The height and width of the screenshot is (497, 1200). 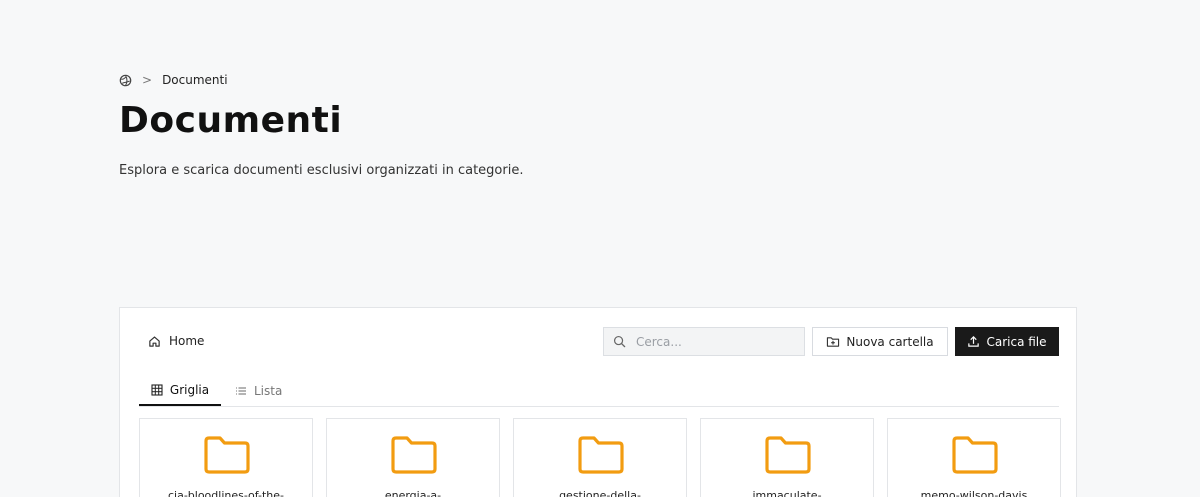 What do you see at coordinates (157, 390) in the screenshot?
I see `grid-icon` at bounding box center [157, 390].